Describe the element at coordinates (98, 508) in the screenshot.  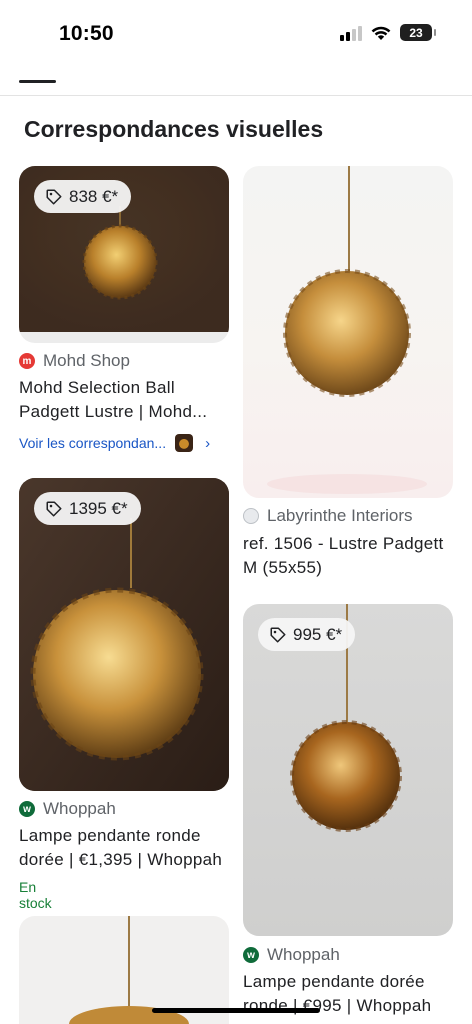
I see `price-text: 1395 €*` at that location.